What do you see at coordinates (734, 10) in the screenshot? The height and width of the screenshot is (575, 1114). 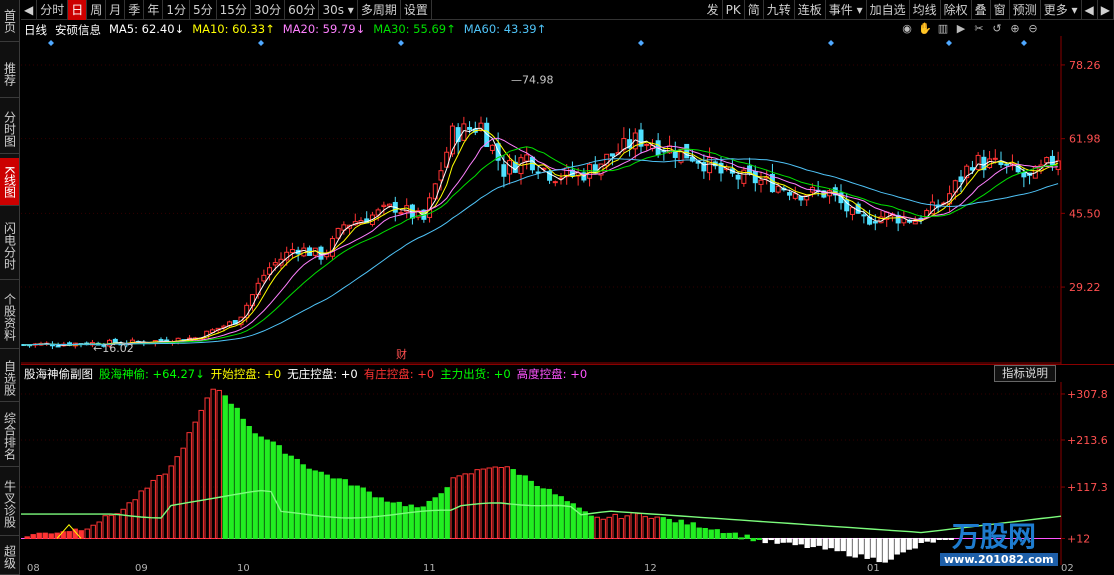 I see `tool-button-1: PK` at bounding box center [734, 10].